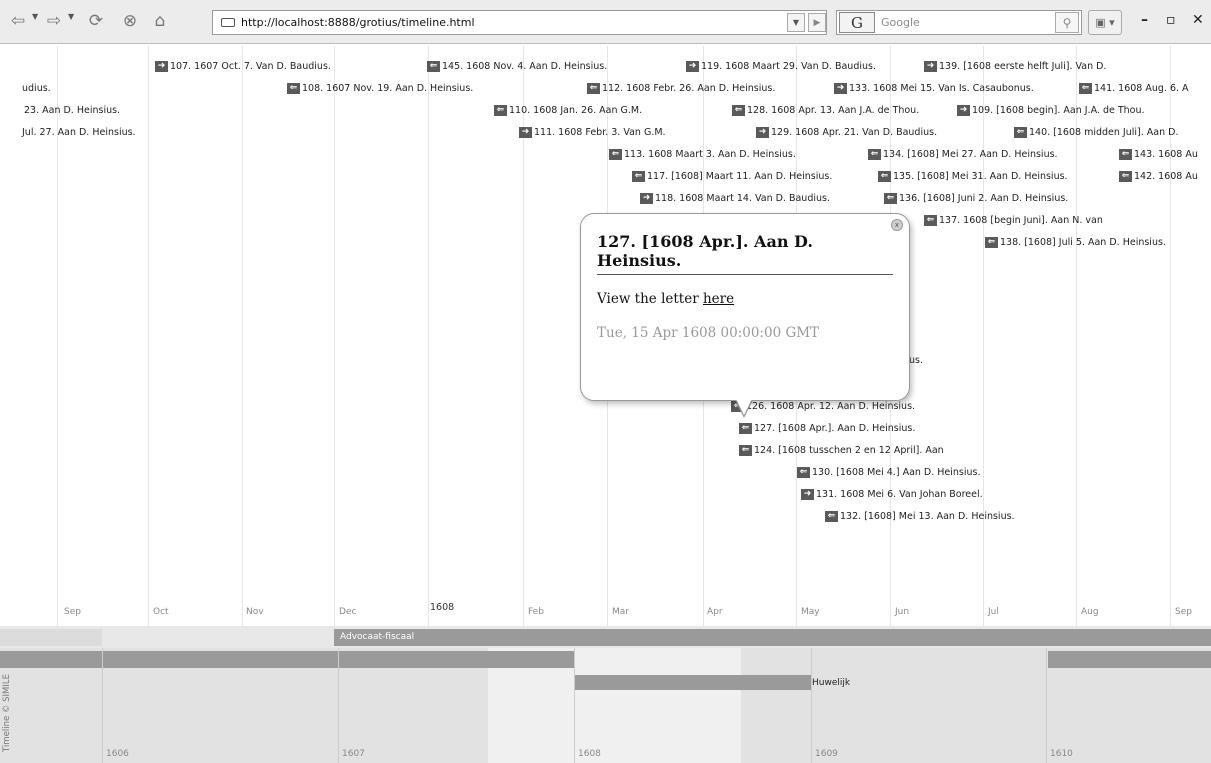 This screenshot has width=1211, height=763. I want to click on timeline-event: udius., so click(36, 88).